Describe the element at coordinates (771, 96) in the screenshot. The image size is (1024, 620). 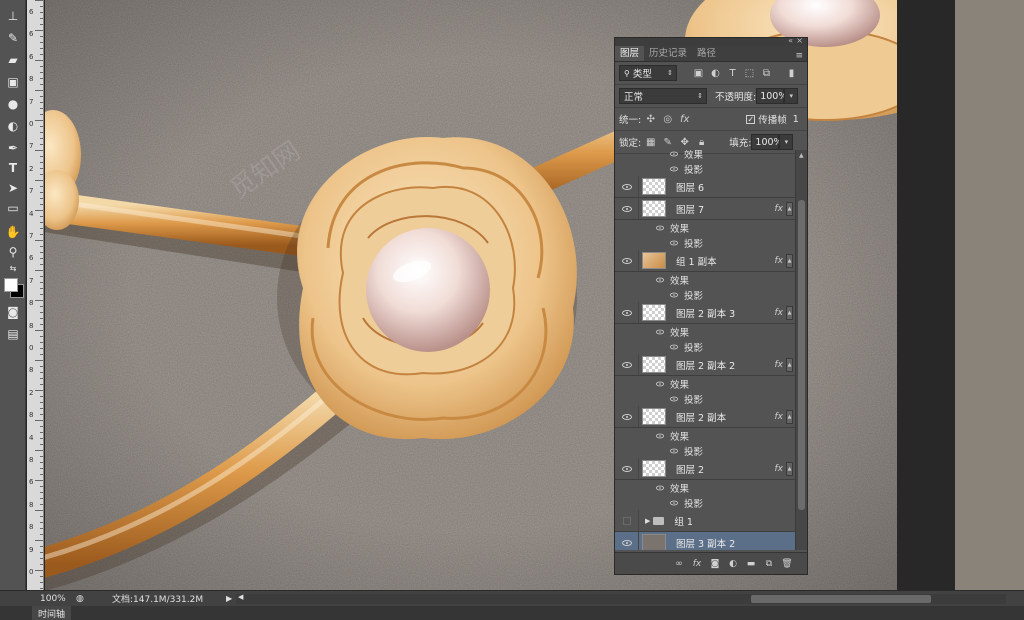
I see `opacity-input: 100%` at that location.